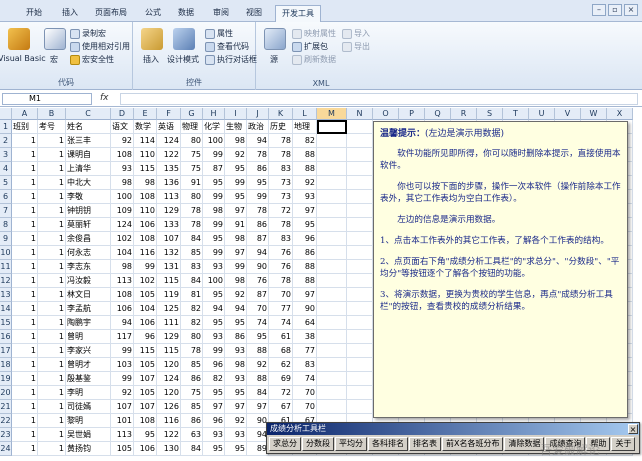 This screenshot has width=642, height=461. Describe the element at coordinates (88, 435) in the screenshot. I see `data-cell: 吴世娟` at that location.